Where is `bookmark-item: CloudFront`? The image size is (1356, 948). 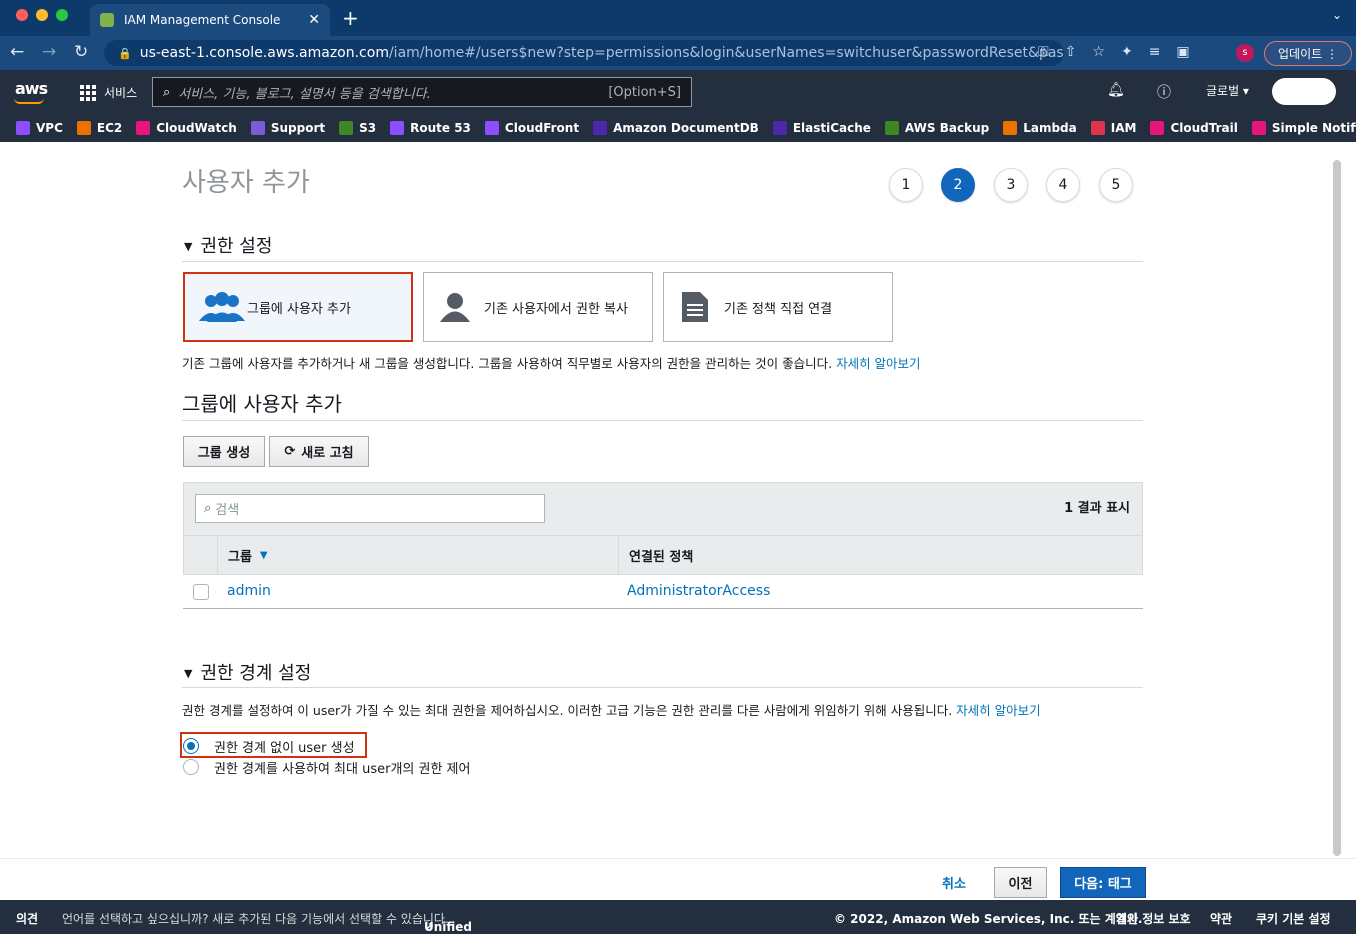
bookmark-item: CloudFront is located at coordinates (531, 128).